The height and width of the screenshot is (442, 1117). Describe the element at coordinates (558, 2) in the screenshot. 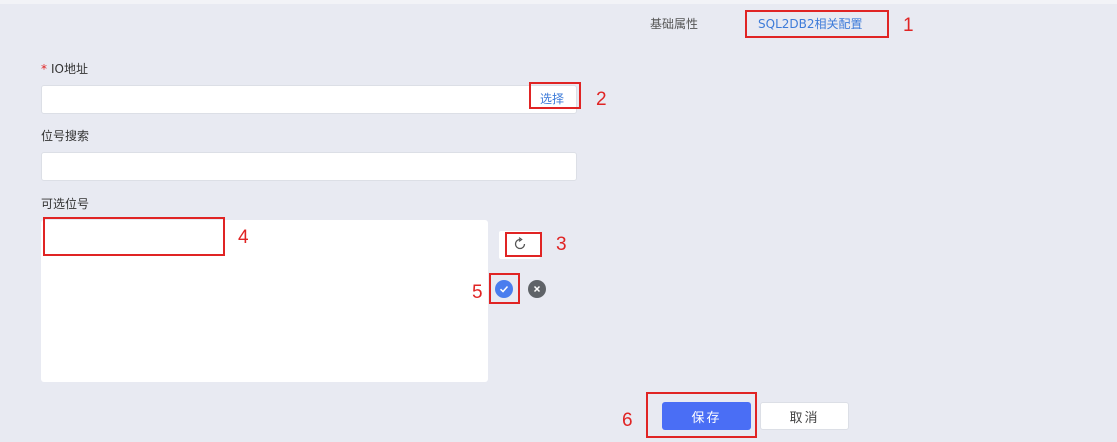

I see `top-strip` at that location.